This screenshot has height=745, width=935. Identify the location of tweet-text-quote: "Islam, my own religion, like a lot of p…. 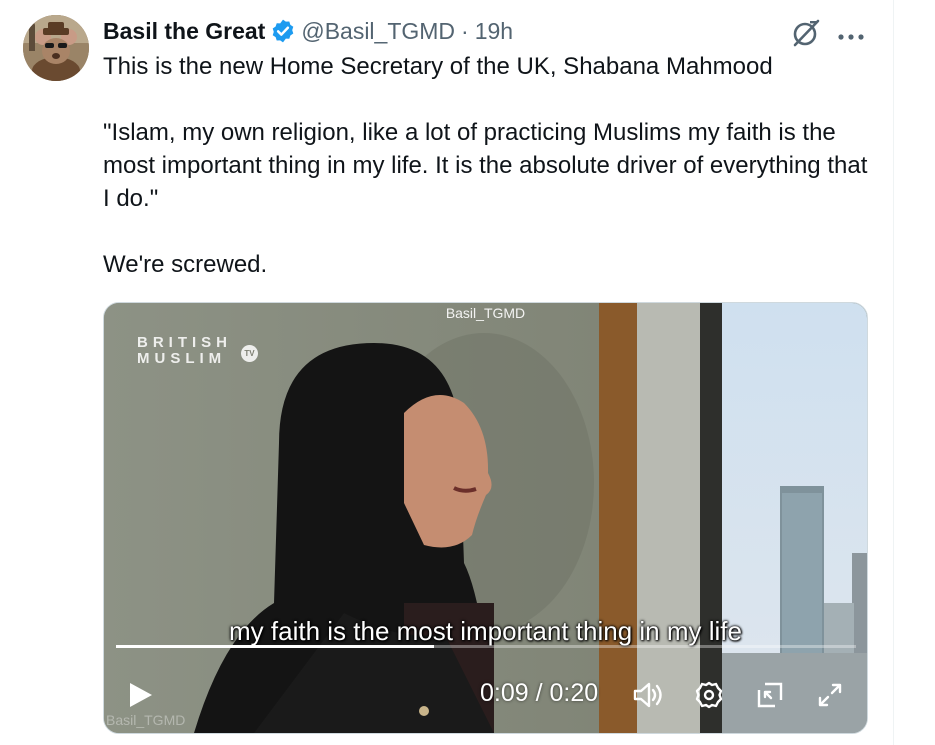
(485, 165).